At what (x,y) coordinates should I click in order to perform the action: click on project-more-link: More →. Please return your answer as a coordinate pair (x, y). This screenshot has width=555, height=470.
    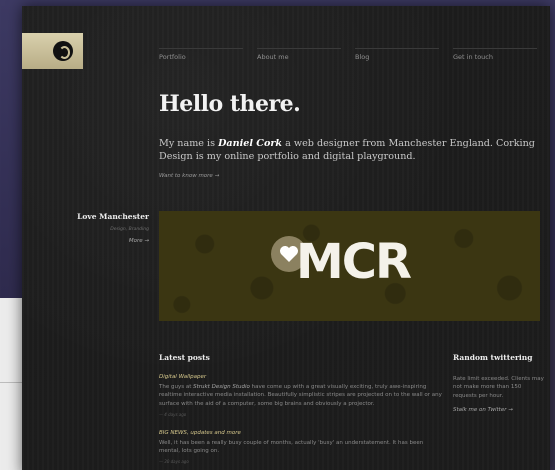
    Looking at the image, I should click on (139, 241).